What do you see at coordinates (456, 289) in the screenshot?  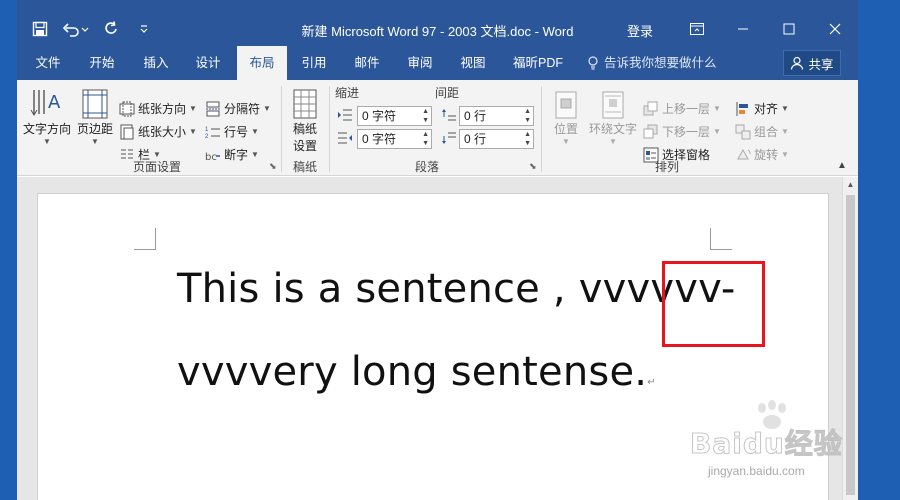 I see `document-text-line-1: This is a sentence , vvvvvv-` at bounding box center [456, 289].